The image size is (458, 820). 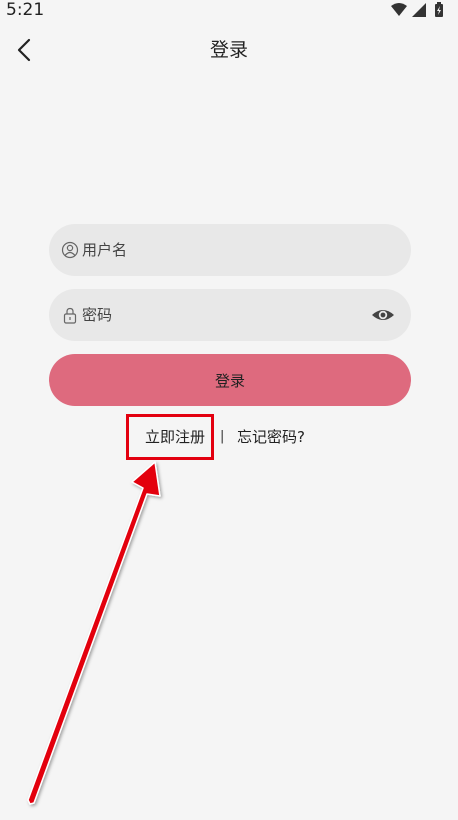 What do you see at coordinates (229, 438) in the screenshot?
I see `auth-links: 立即注册 | 忘记密码?` at bounding box center [229, 438].